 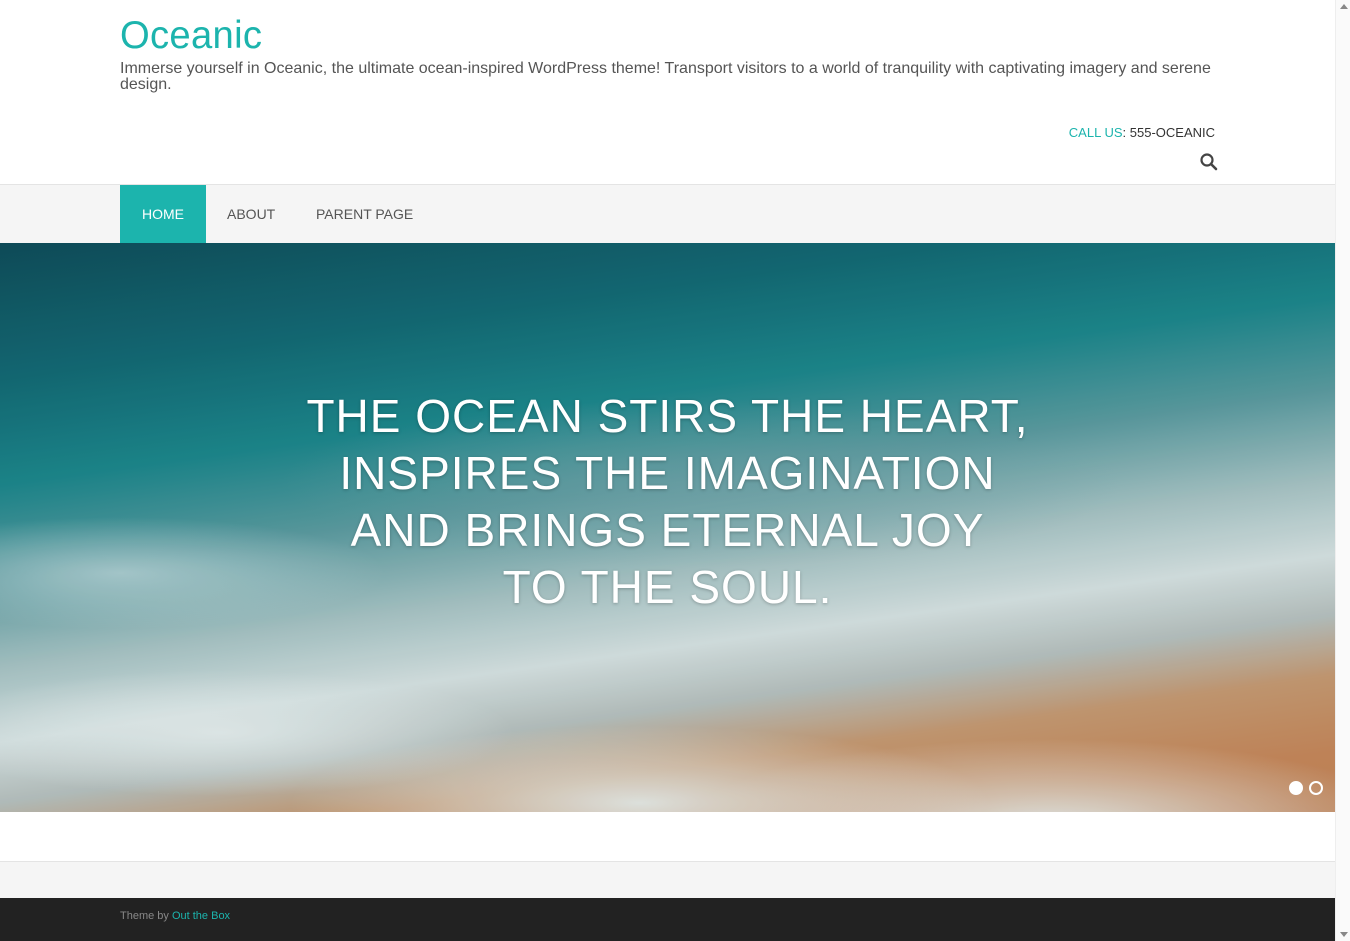 I want to click on call-us-label: CALL US, so click(x=1095, y=132).